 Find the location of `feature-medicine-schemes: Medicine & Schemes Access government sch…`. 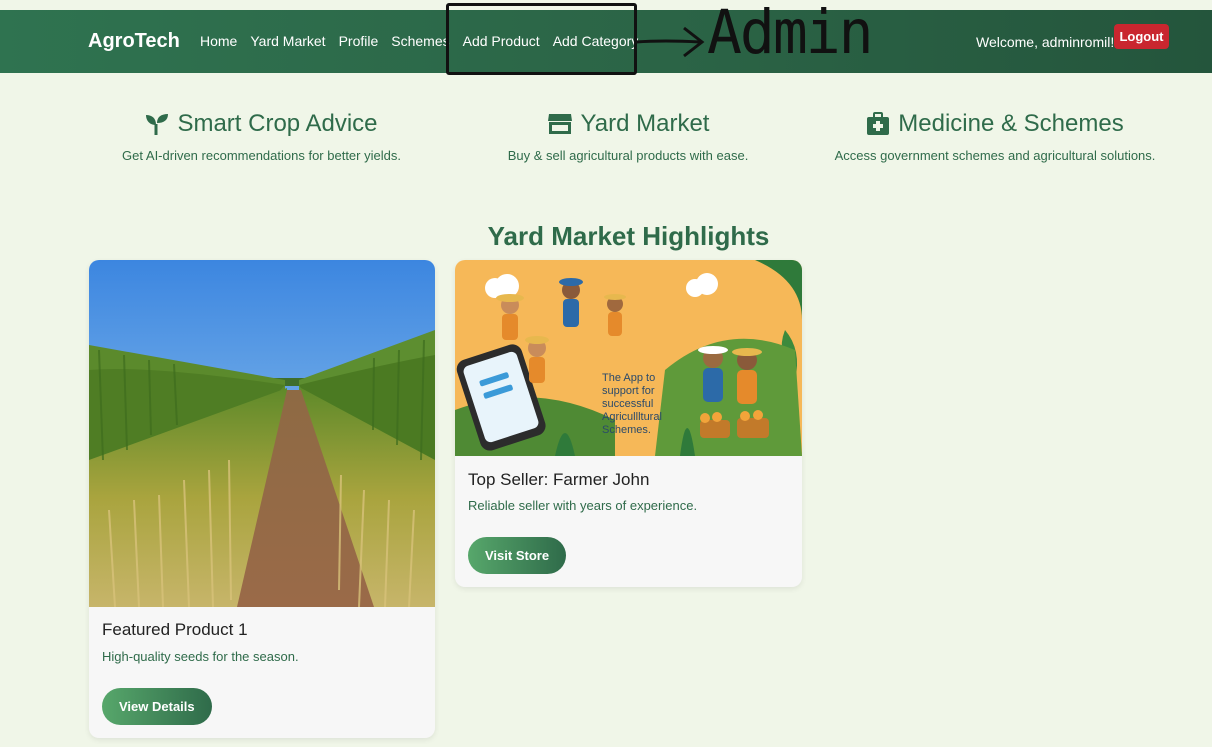

feature-medicine-schemes: Medicine & Schemes Access government sch… is located at coordinates (995, 136).